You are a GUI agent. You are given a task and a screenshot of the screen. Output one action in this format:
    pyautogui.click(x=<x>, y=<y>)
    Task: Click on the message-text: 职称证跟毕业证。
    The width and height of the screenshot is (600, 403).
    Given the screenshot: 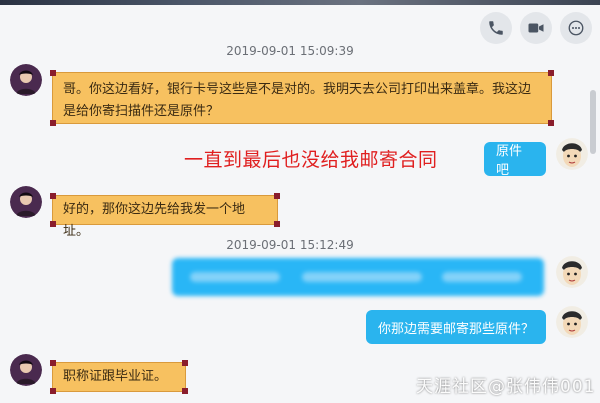 What is the action you would take?
    pyautogui.click(x=115, y=376)
    